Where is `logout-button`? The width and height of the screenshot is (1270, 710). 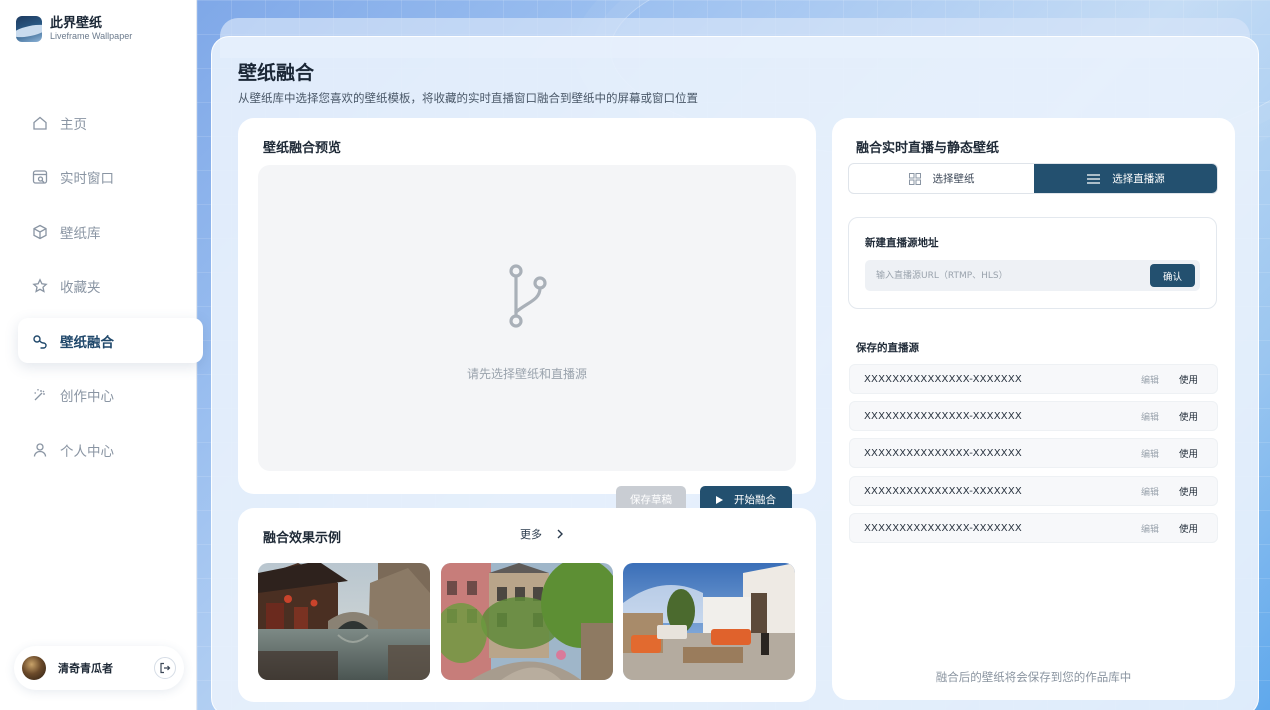 logout-button is located at coordinates (165, 668).